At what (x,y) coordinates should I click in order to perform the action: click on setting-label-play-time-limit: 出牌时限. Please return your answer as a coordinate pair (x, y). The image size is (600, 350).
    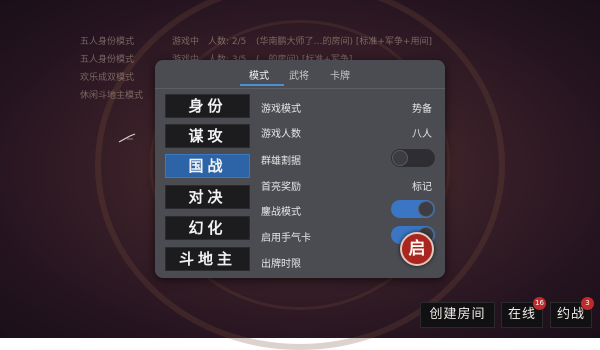
    Looking at the image, I should click on (281, 264).